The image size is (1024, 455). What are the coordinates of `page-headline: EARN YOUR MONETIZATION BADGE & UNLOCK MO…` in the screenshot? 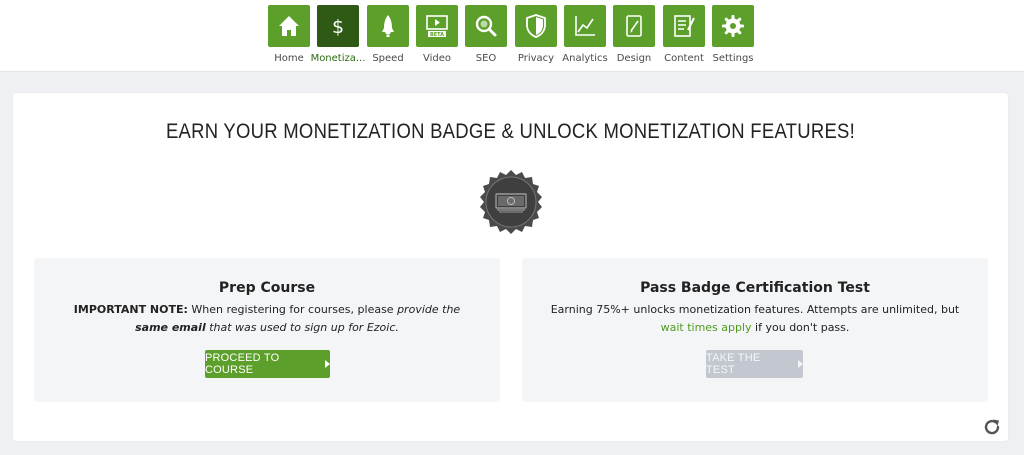 It's located at (510, 131).